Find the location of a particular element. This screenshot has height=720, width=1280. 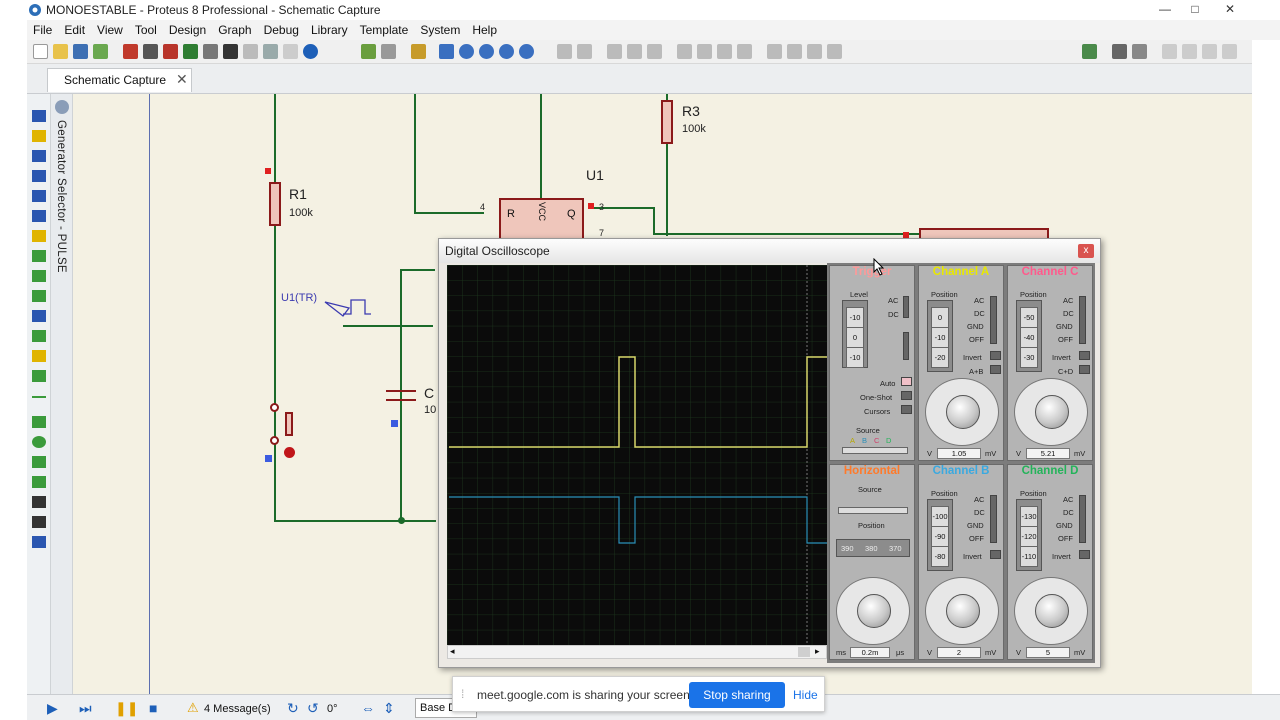

menu-help: Help is located at coordinates (484, 30).